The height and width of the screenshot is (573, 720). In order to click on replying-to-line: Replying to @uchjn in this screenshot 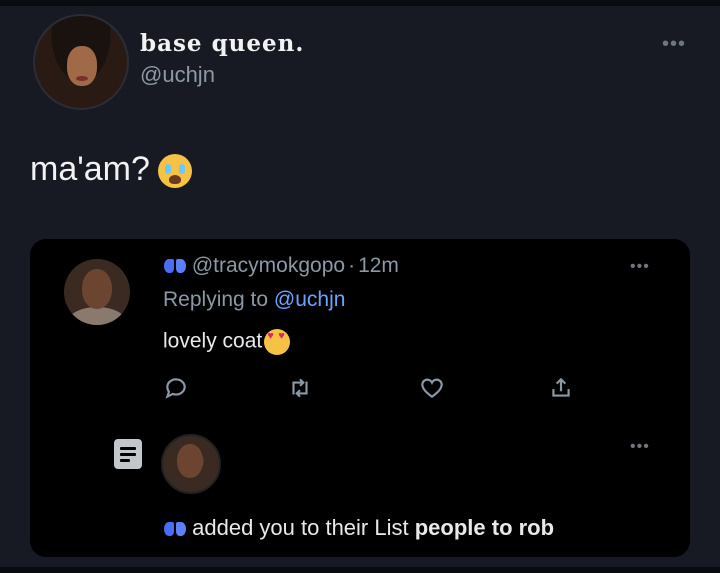, I will do `click(254, 300)`.